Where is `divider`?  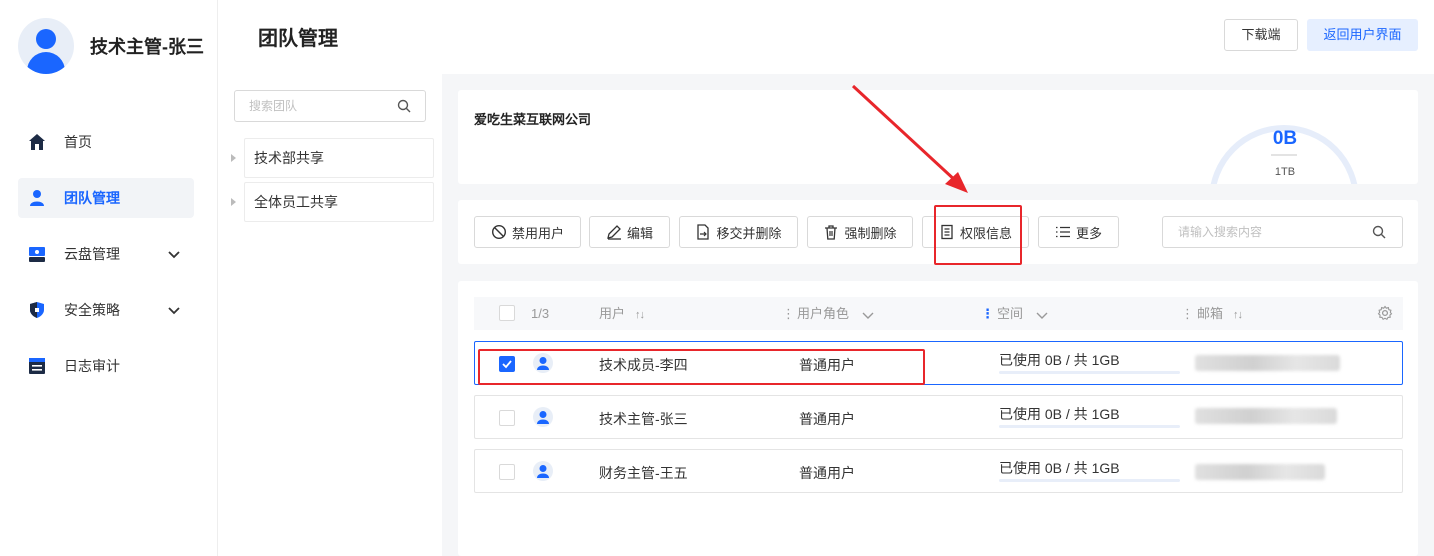
divider is located at coordinates (1284, 155).